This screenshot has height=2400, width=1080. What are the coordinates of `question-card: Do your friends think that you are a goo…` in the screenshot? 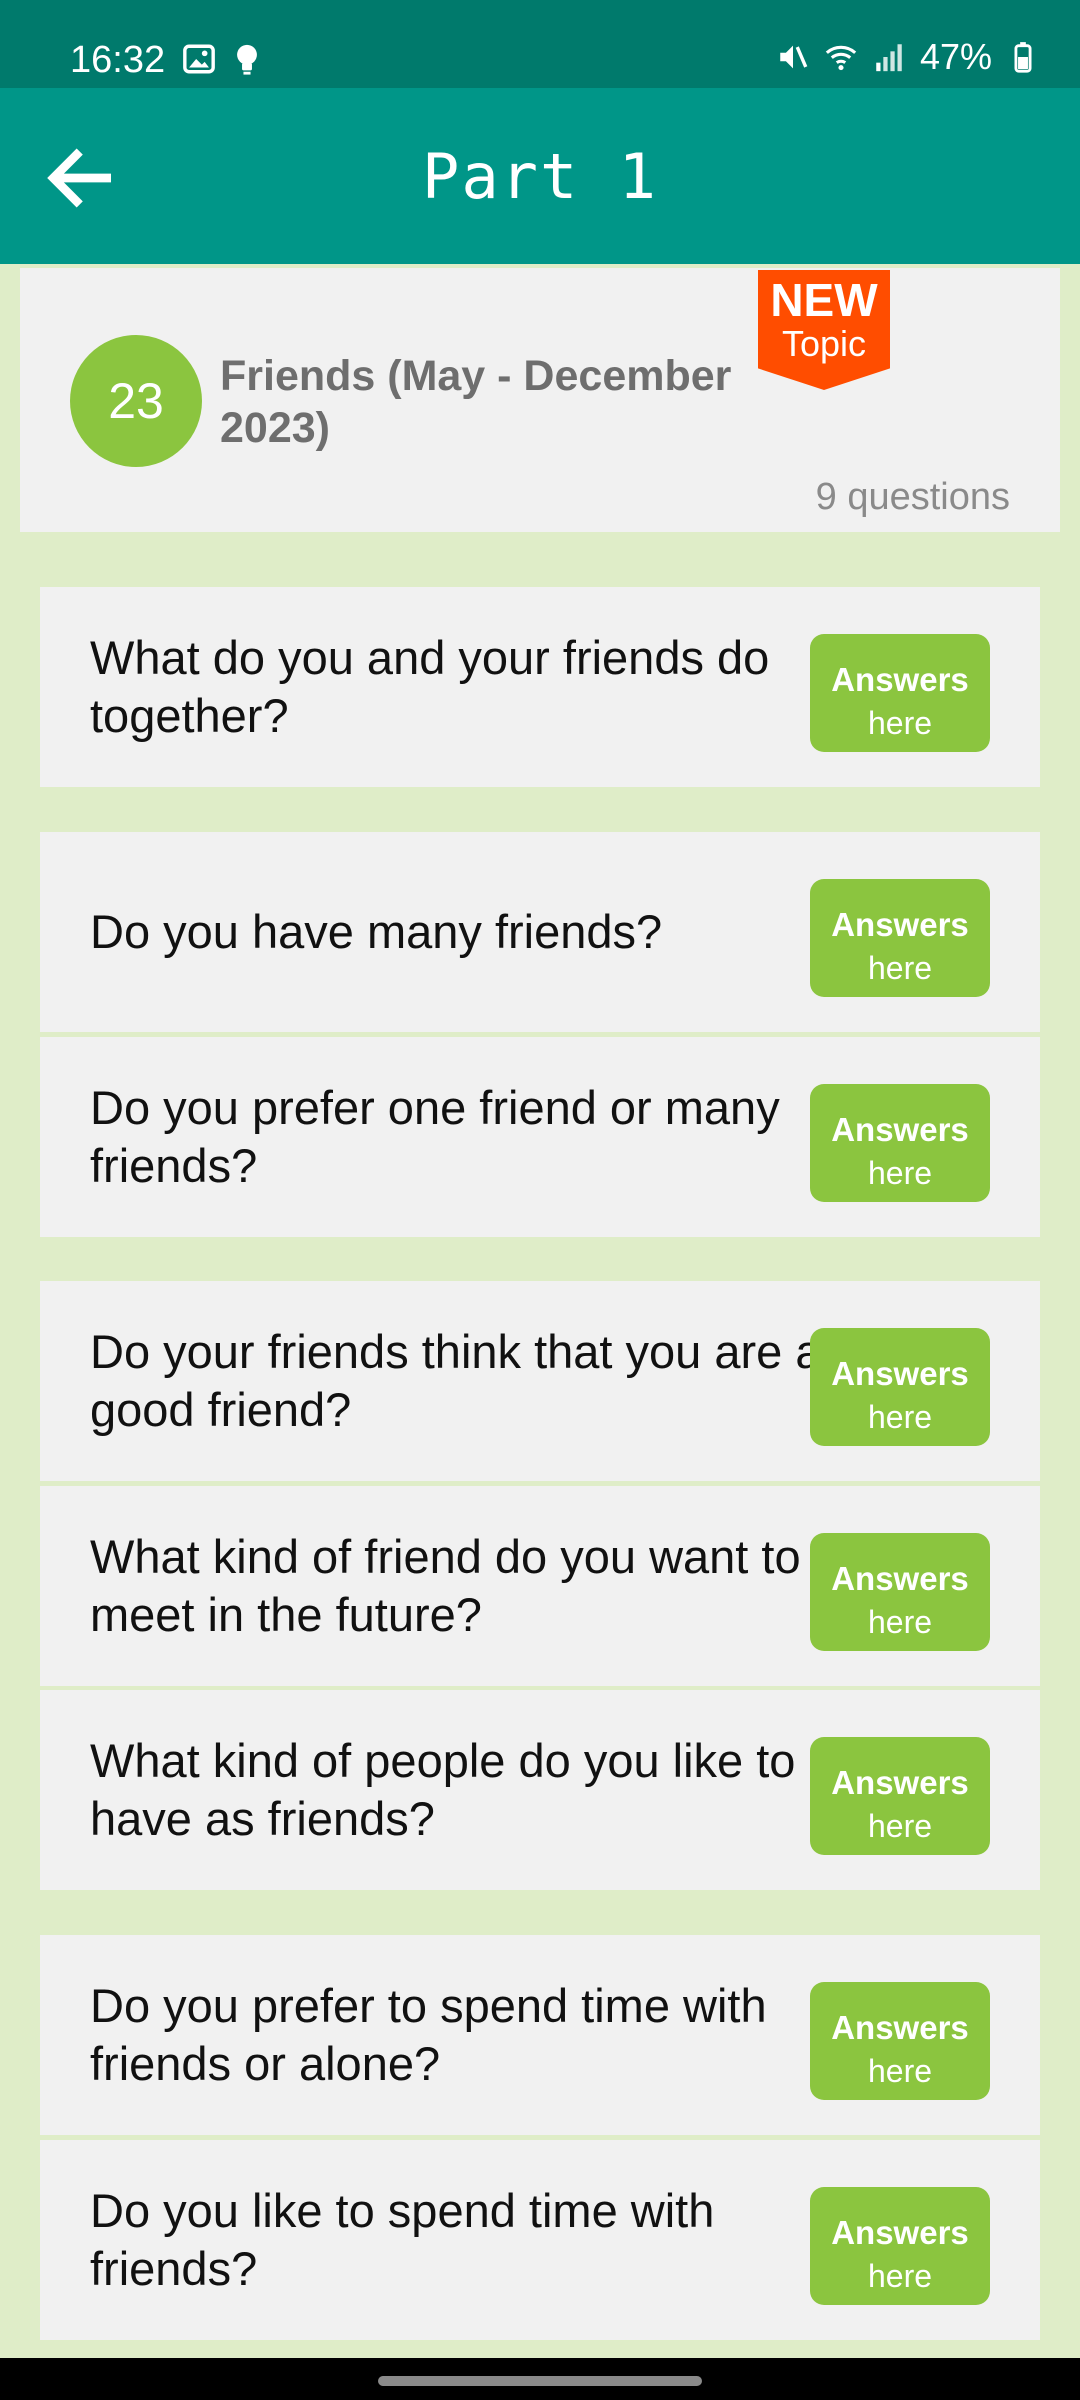 It's located at (540, 1381).